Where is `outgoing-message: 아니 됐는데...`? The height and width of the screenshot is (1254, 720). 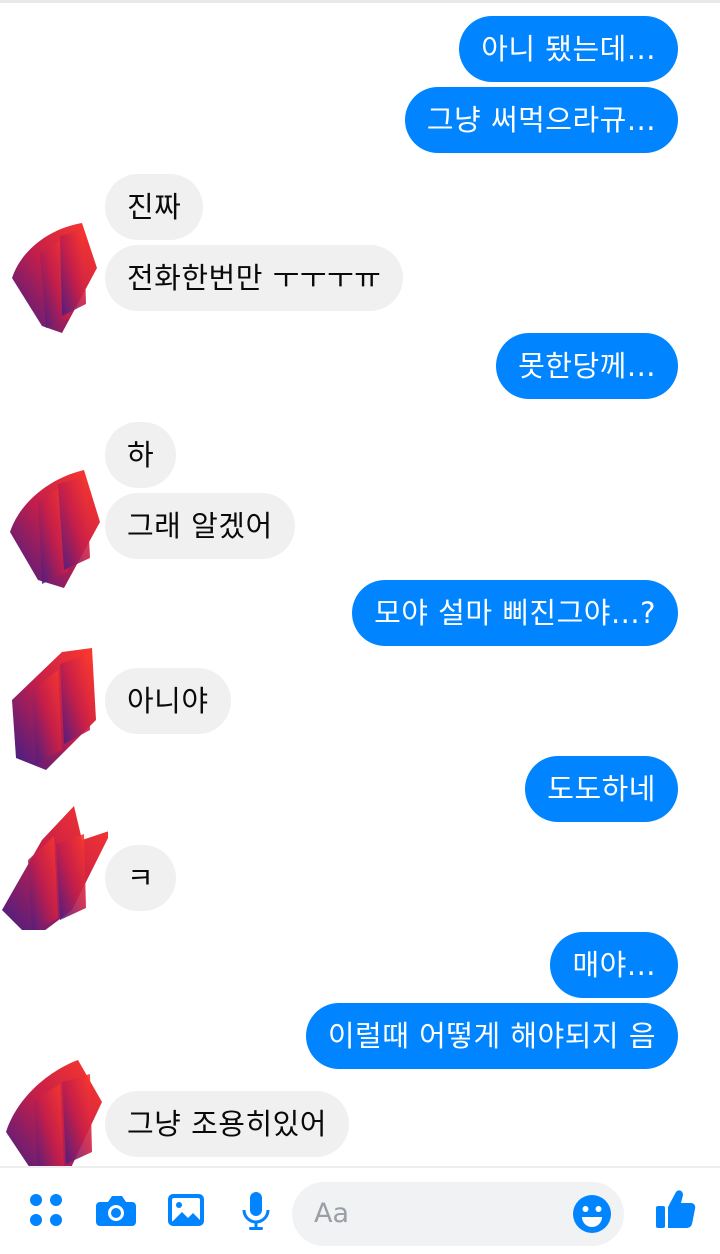 outgoing-message: 아니 됐는데... is located at coordinates (568, 49).